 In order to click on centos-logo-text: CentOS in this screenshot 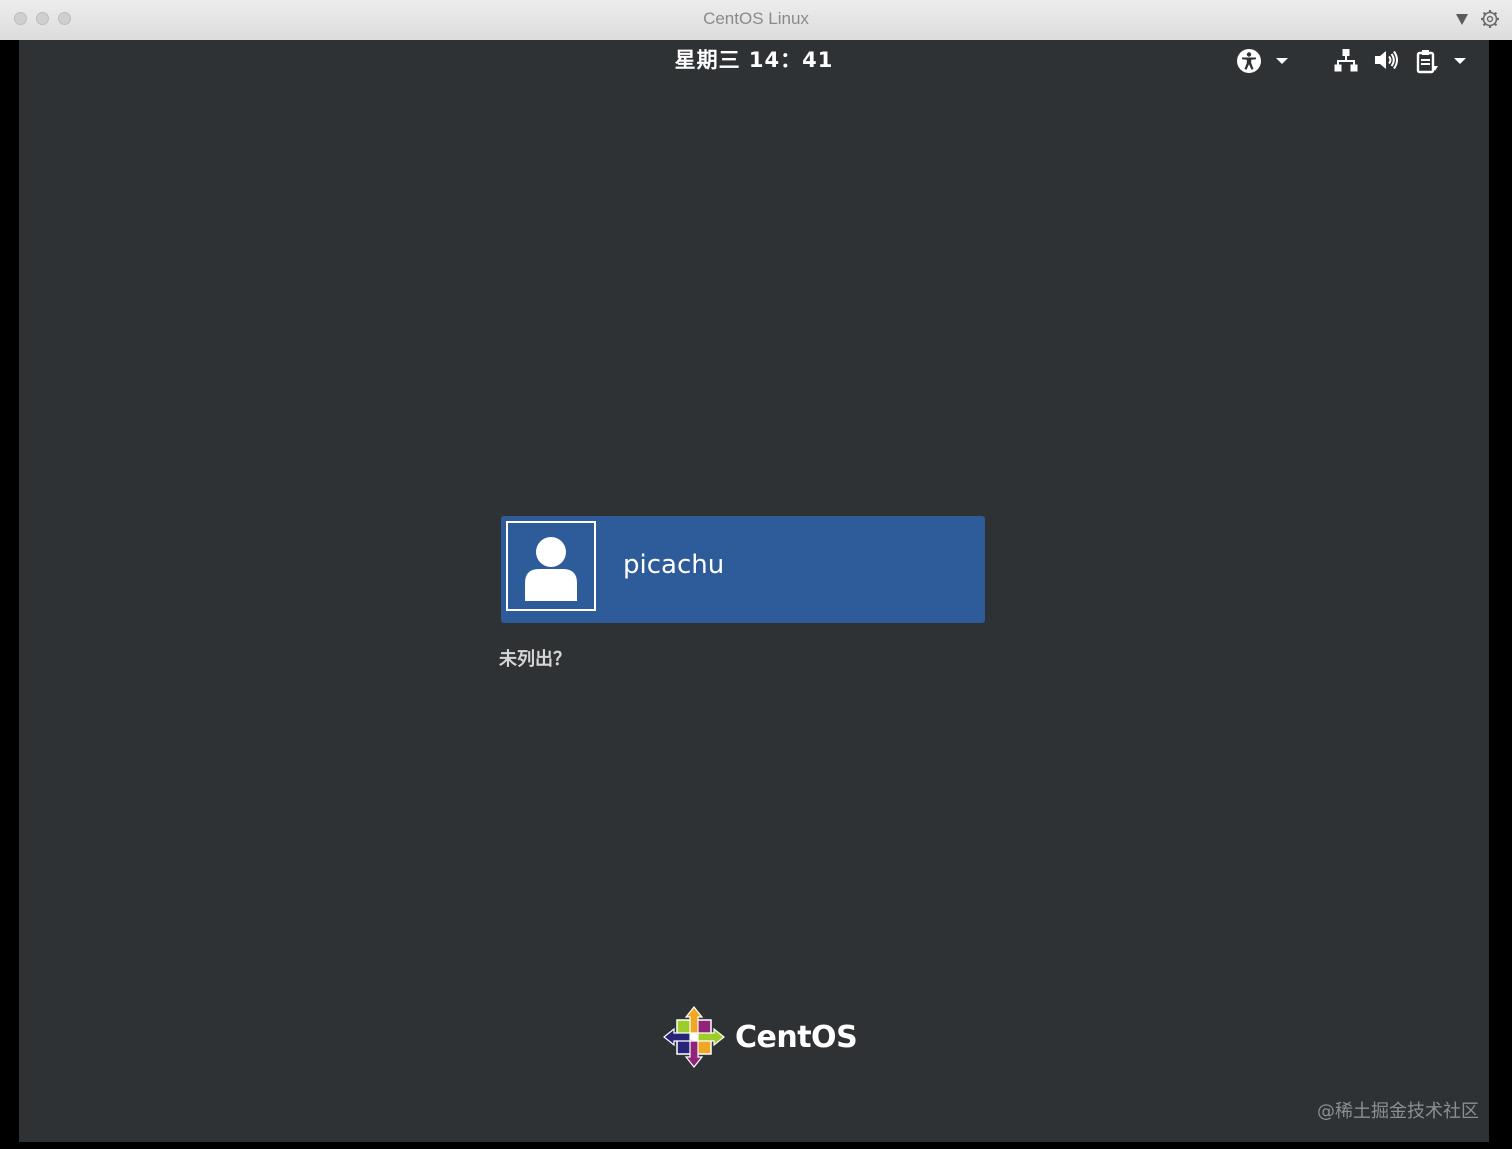, I will do `click(796, 1037)`.